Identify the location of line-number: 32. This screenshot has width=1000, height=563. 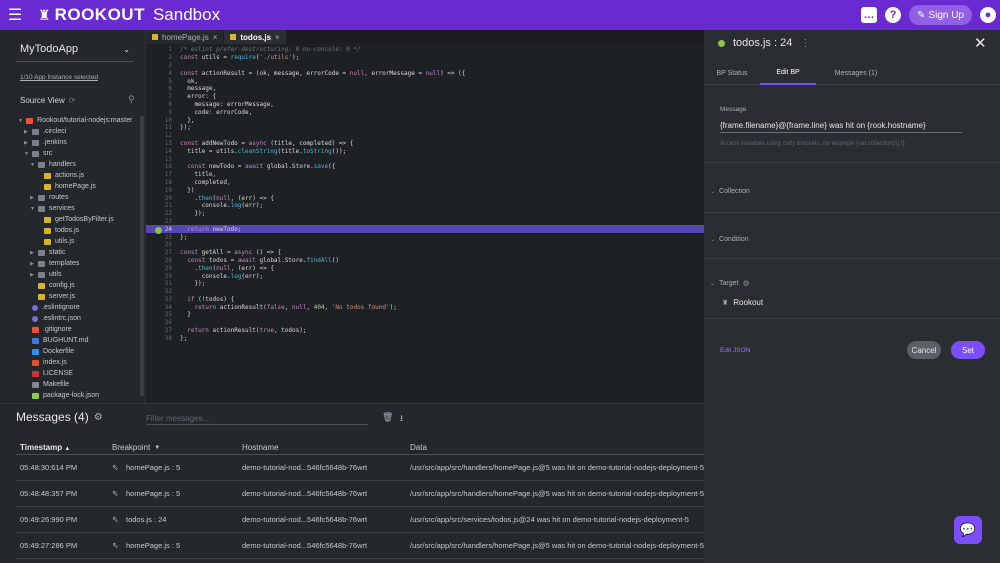
(163, 291).